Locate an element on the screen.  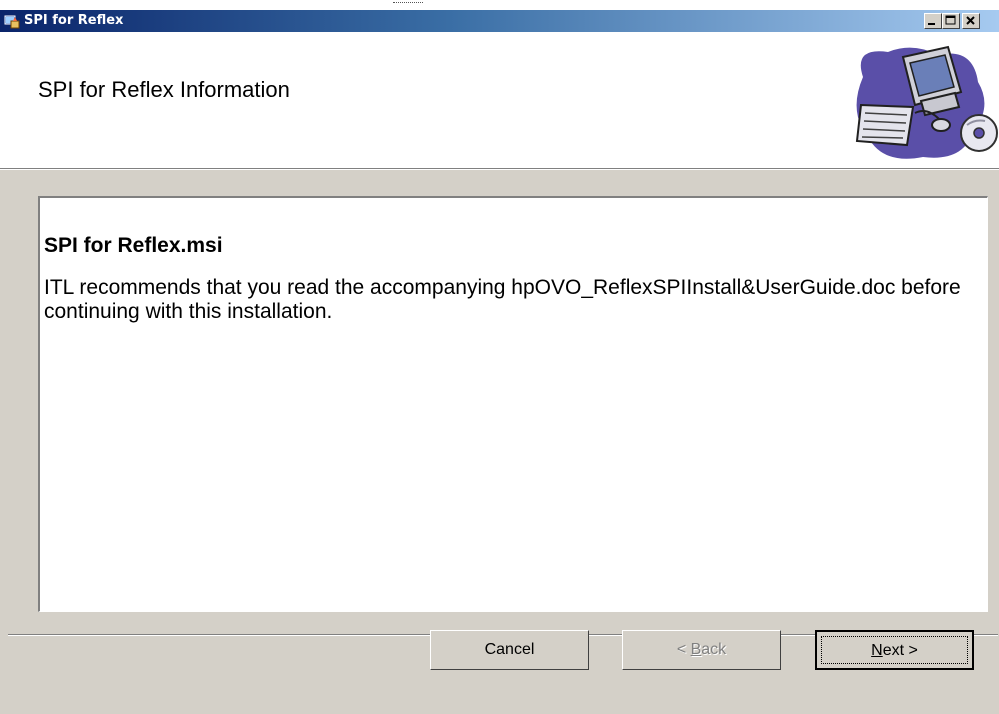
next-button: Next > is located at coordinates (894, 650).